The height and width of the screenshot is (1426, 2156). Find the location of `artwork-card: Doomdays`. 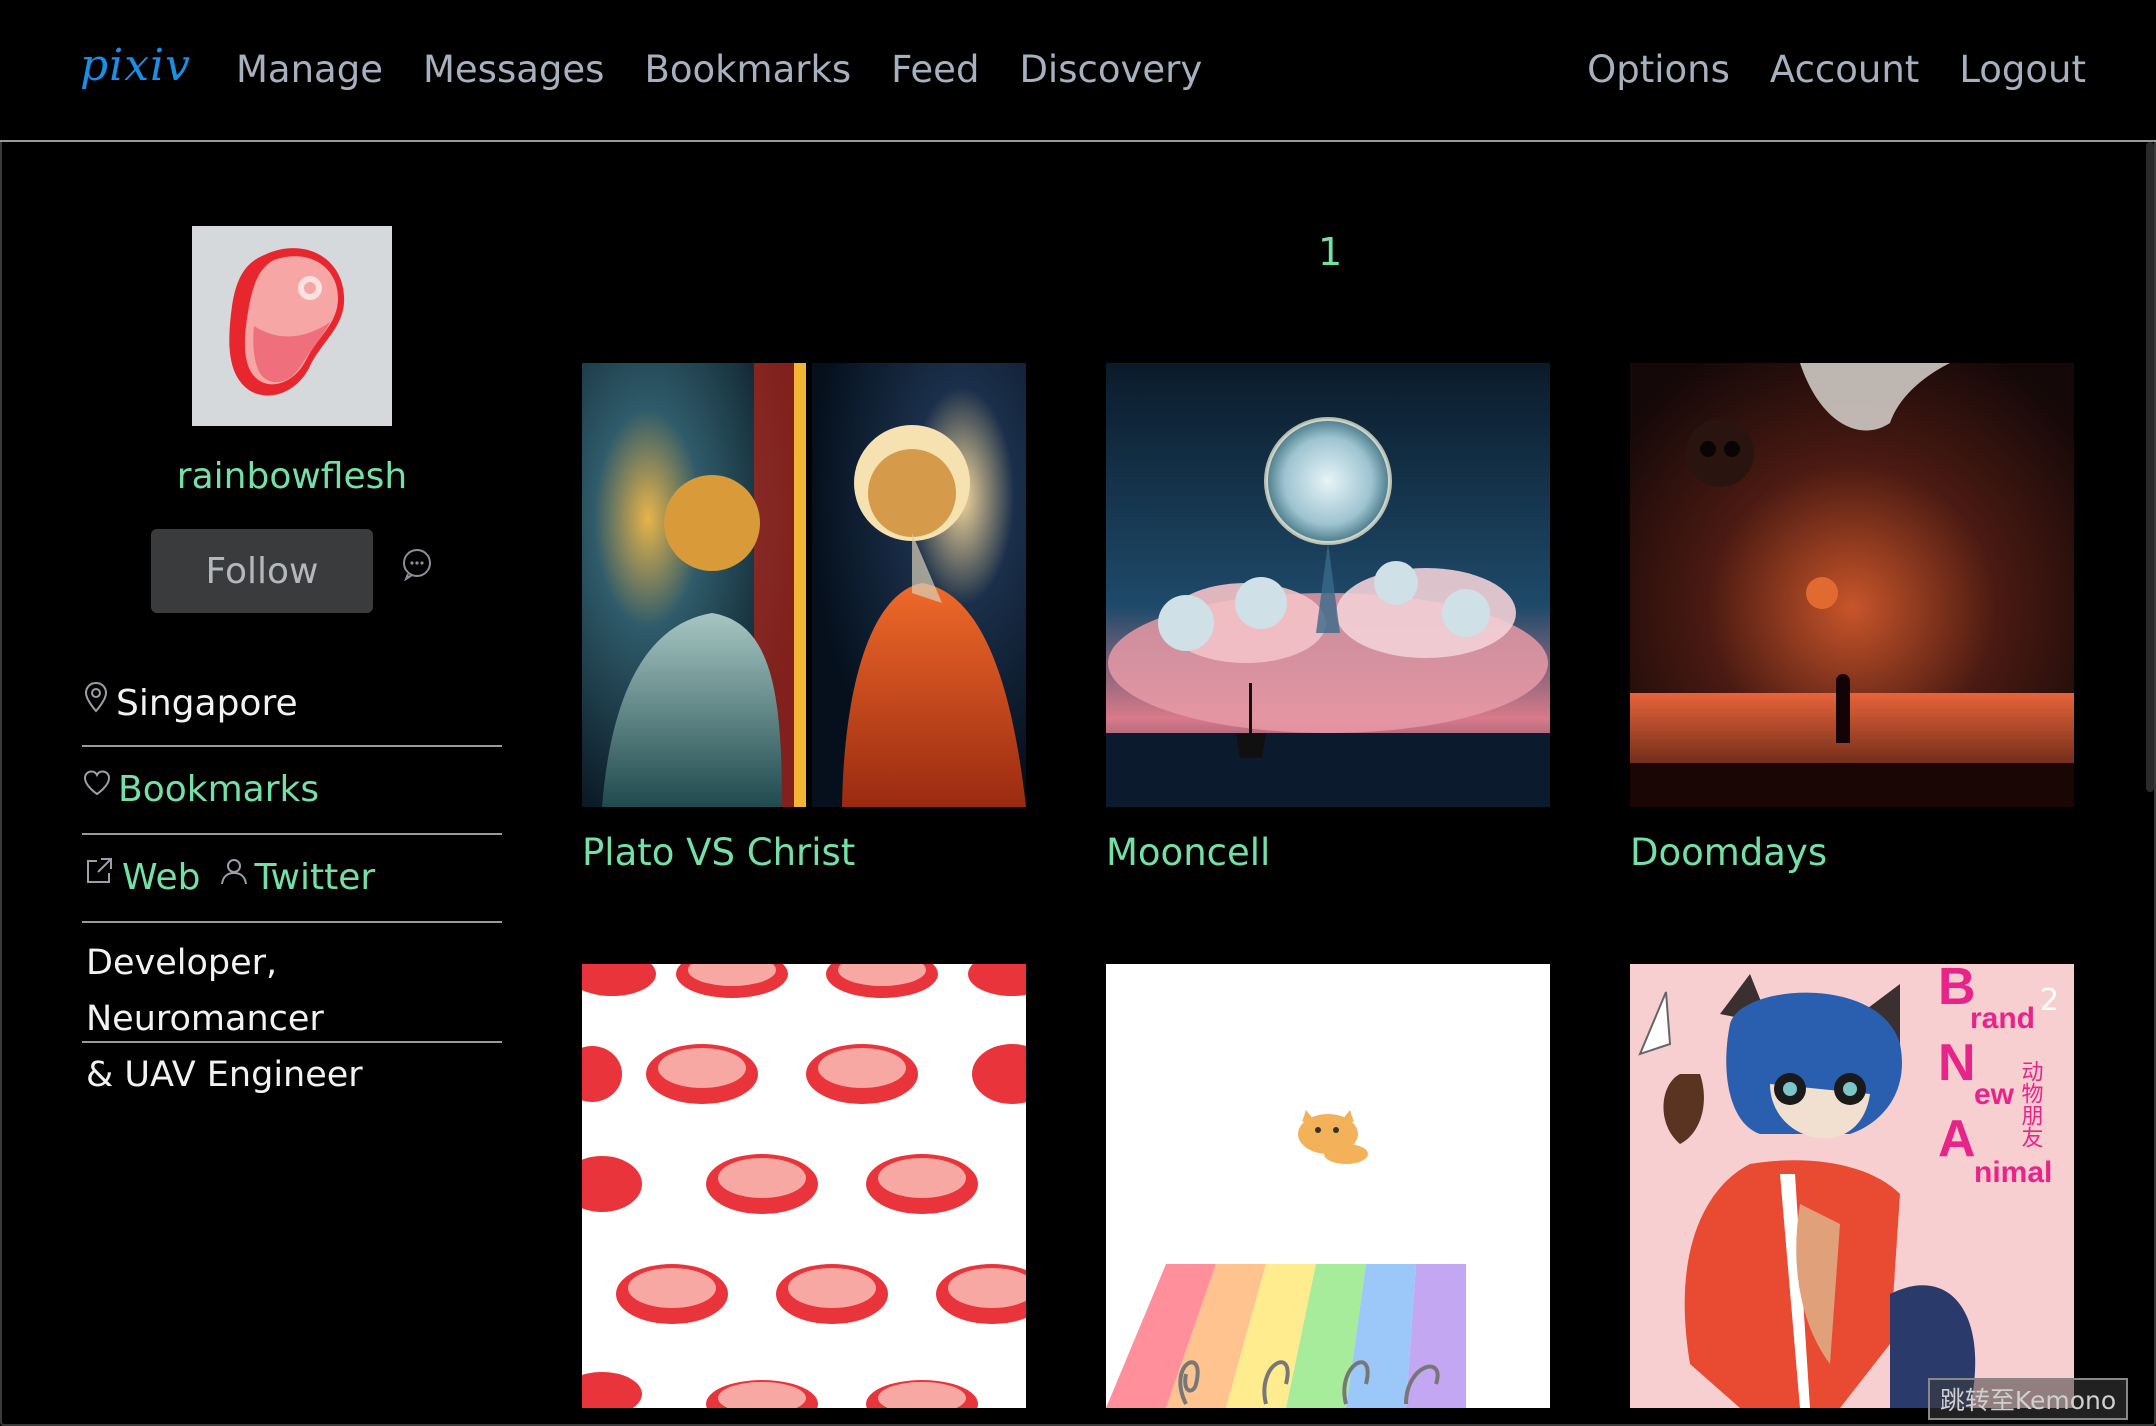

artwork-card: Doomdays is located at coordinates (1852, 618).